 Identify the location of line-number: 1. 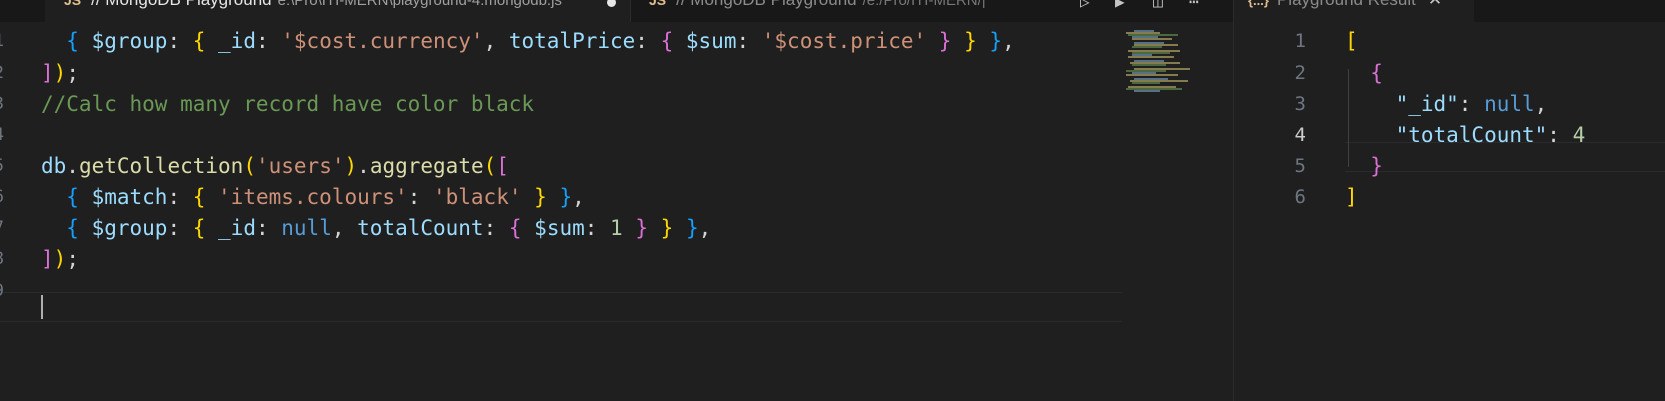
(2, 41).